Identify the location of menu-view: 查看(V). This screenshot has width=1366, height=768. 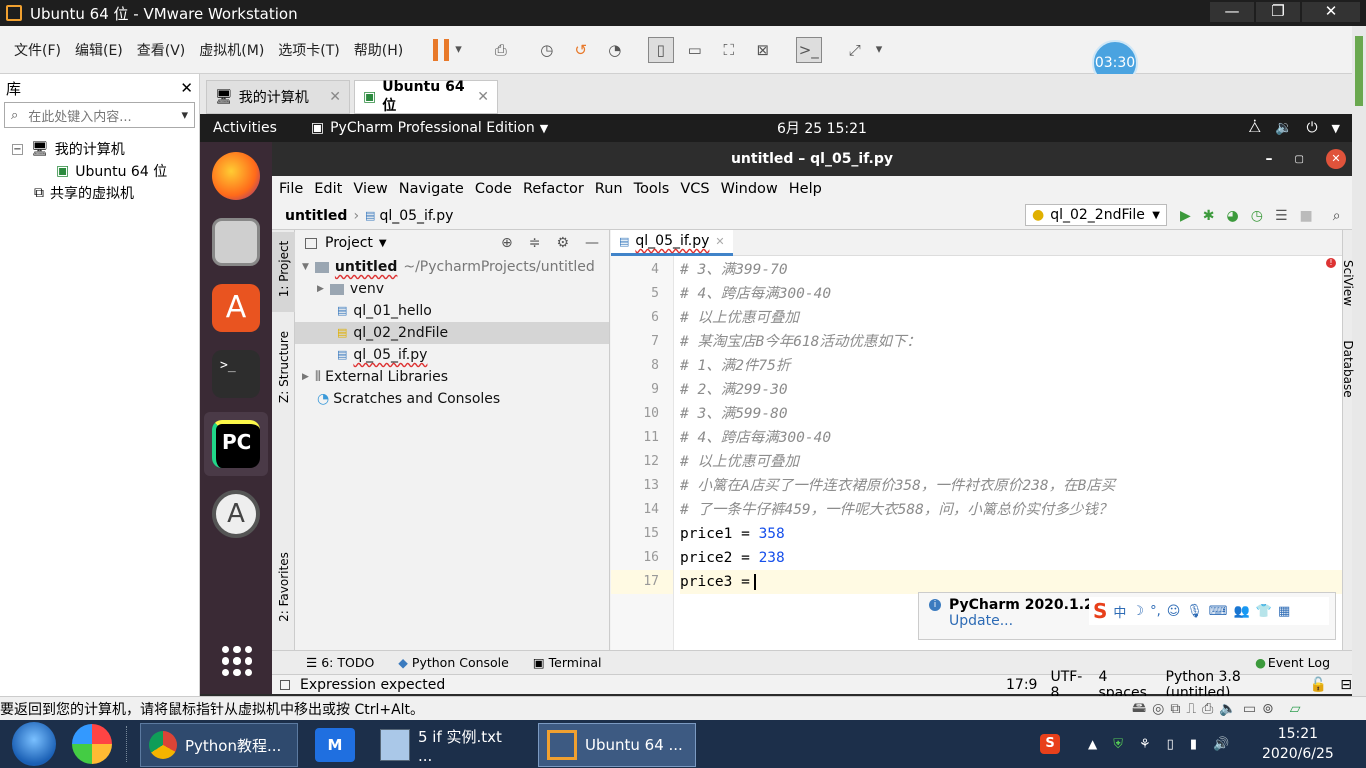
(161, 50).